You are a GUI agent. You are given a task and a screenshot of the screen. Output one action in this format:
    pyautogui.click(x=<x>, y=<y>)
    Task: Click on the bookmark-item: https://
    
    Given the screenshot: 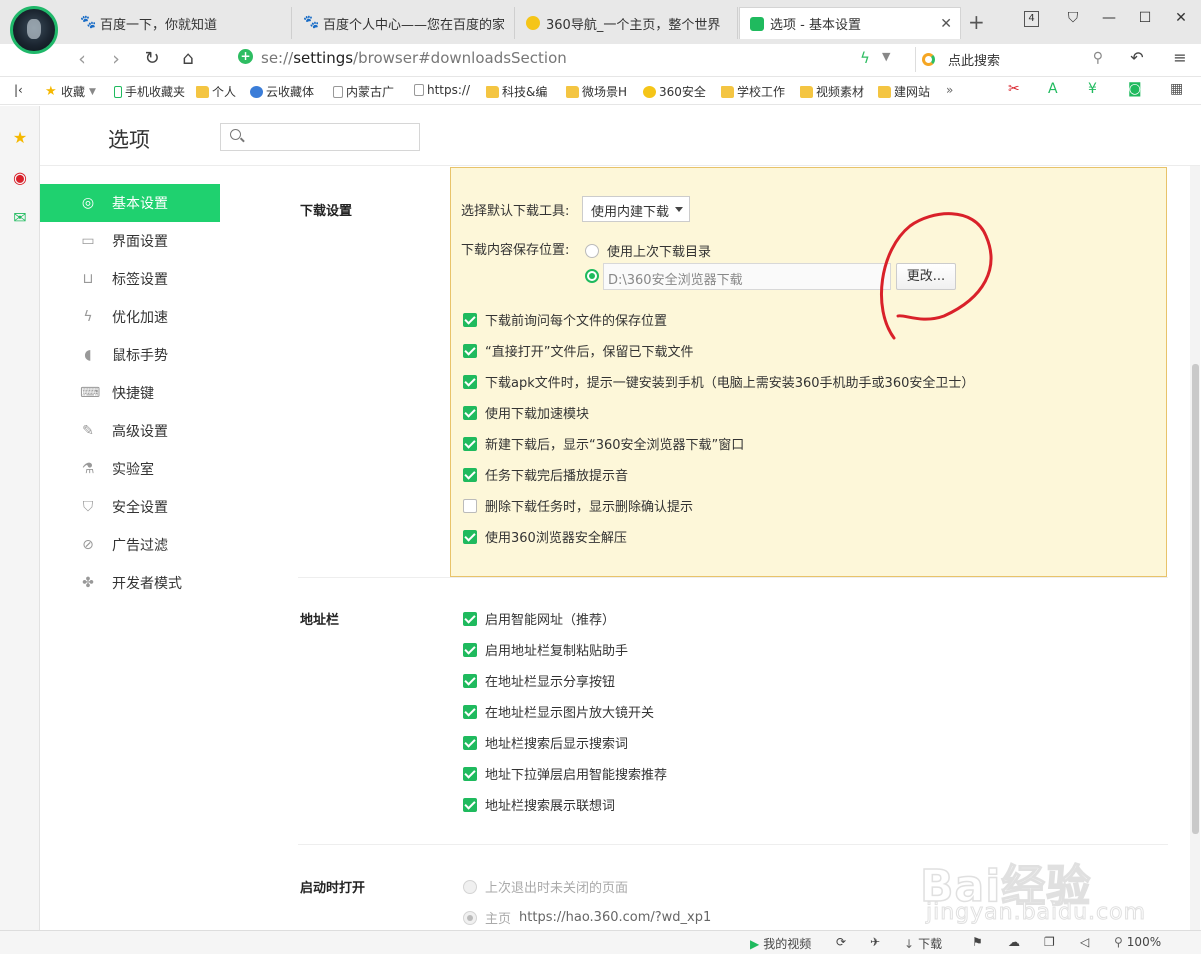 What is the action you would take?
    pyautogui.click(x=442, y=90)
    